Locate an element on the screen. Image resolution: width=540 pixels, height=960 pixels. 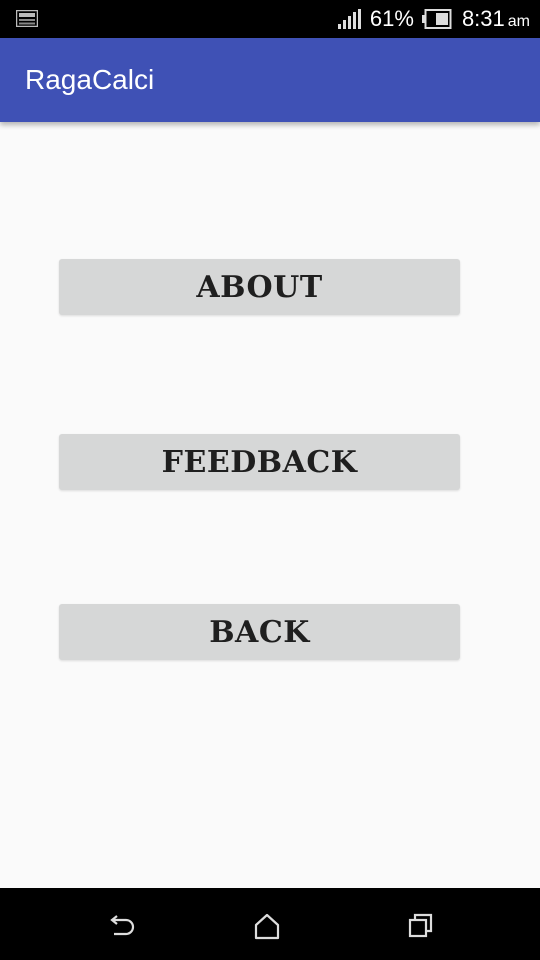
nav-recent-button is located at coordinates (421, 926).